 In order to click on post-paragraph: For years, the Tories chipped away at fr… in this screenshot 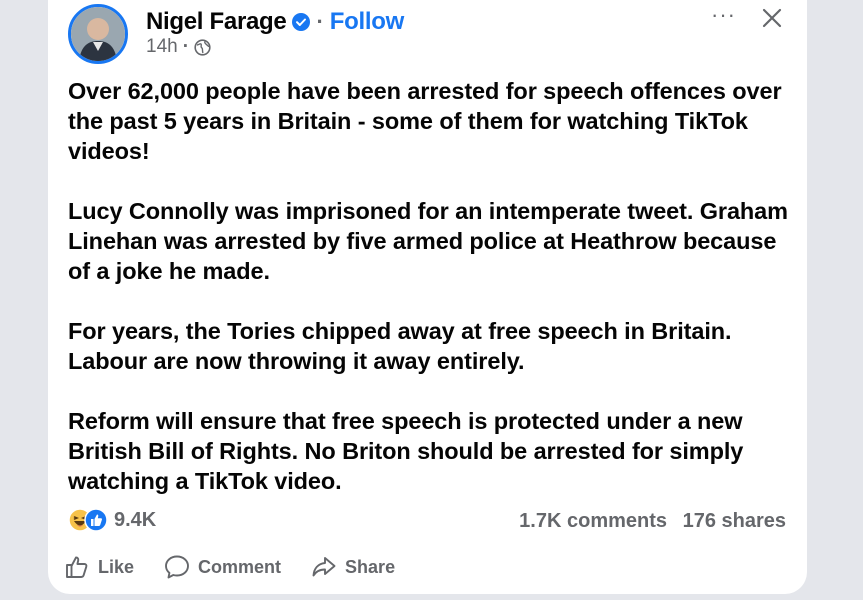, I will do `click(400, 346)`.